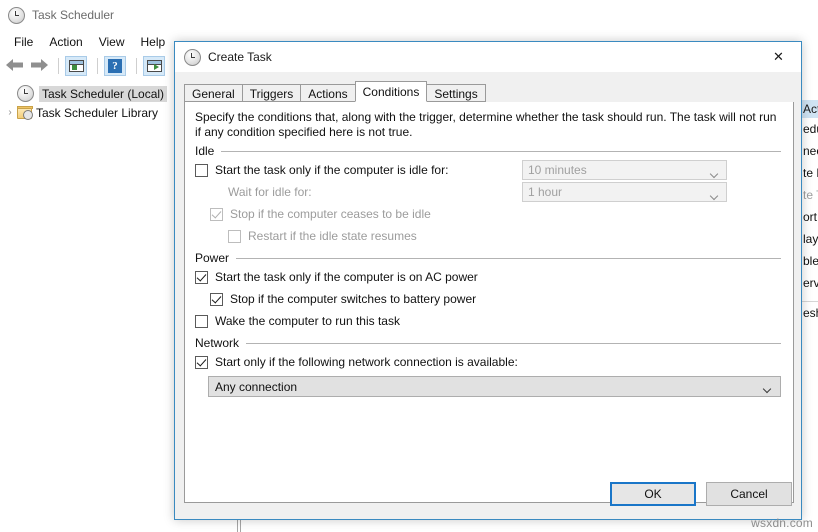 The height and width of the screenshot is (532, 818). I want to click on menu-item-view: View, so click(112, 42).